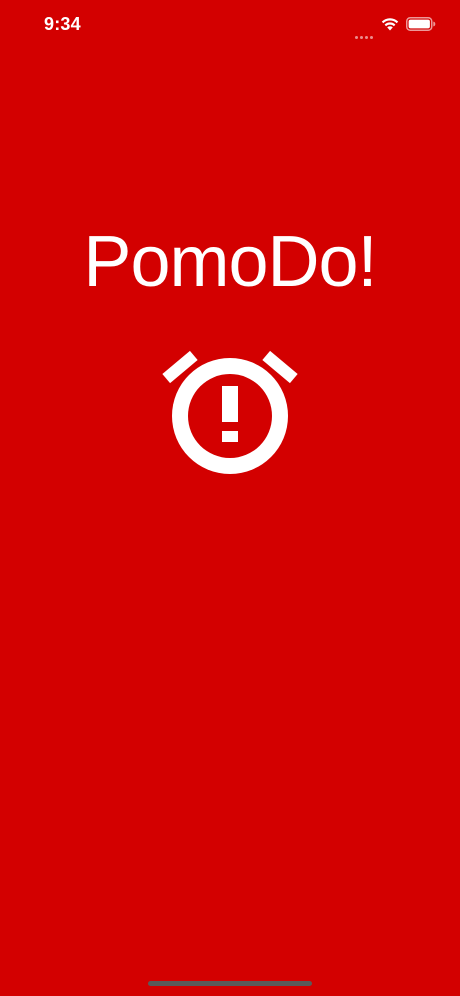  I want to click on app-title: PomoDo!, so click(230, 262).